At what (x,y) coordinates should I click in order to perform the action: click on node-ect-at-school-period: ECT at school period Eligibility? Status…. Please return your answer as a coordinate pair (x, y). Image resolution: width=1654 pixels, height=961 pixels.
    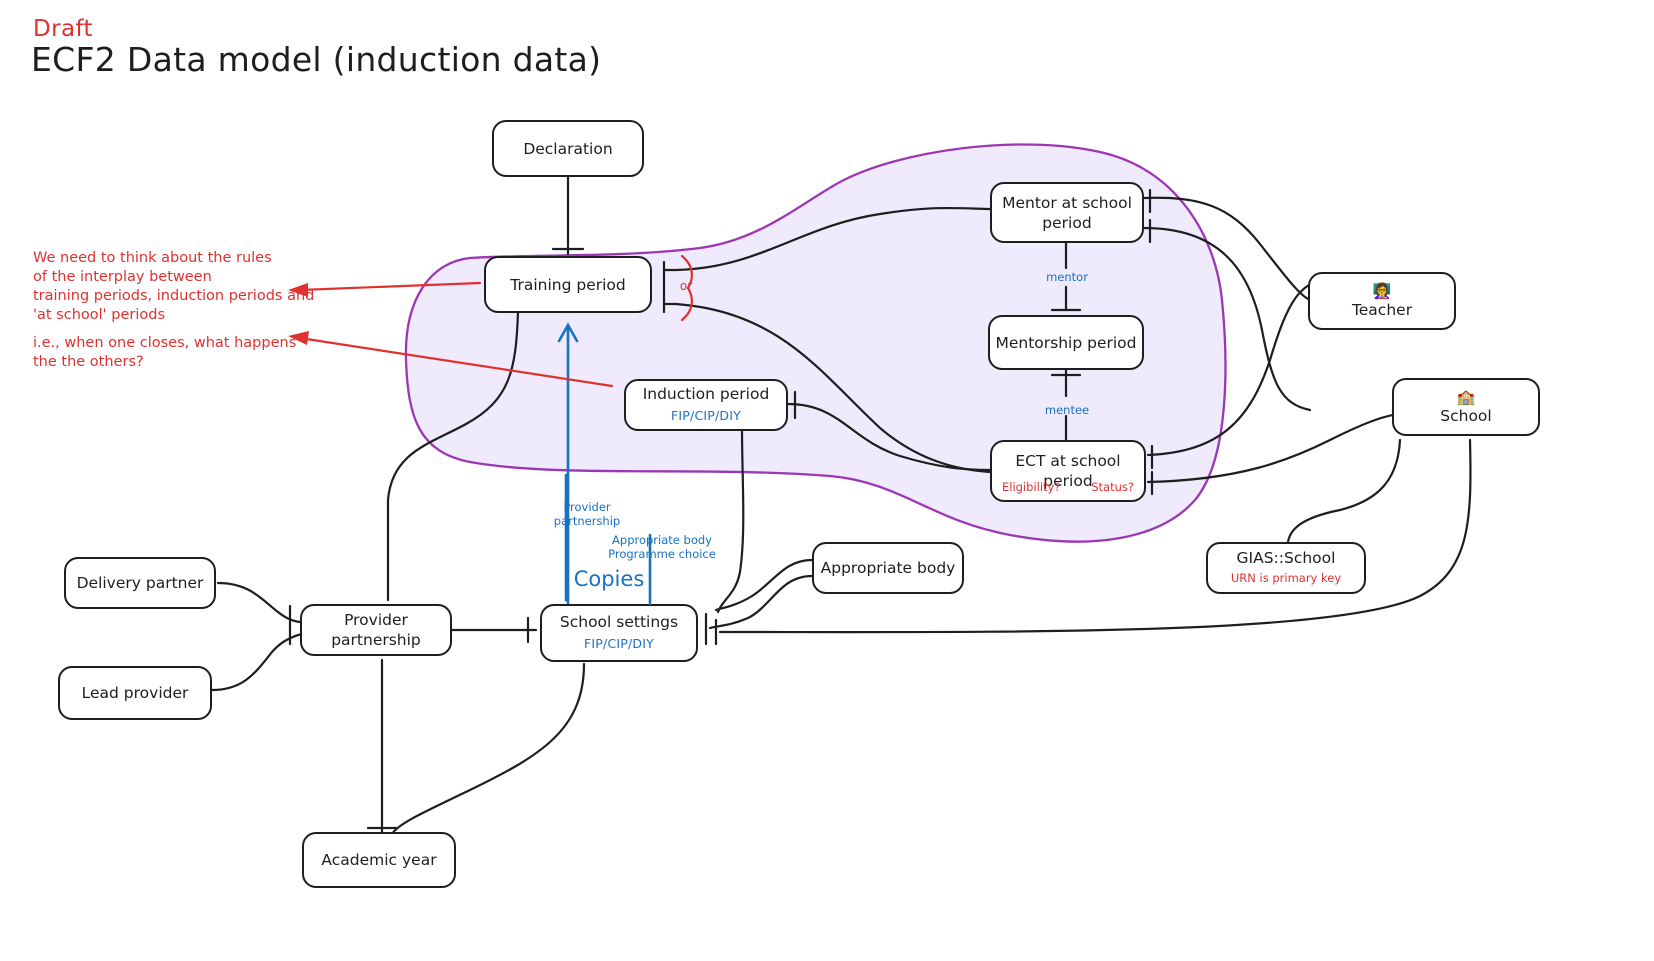
    Looking at the image, I should click on (1068, 471).